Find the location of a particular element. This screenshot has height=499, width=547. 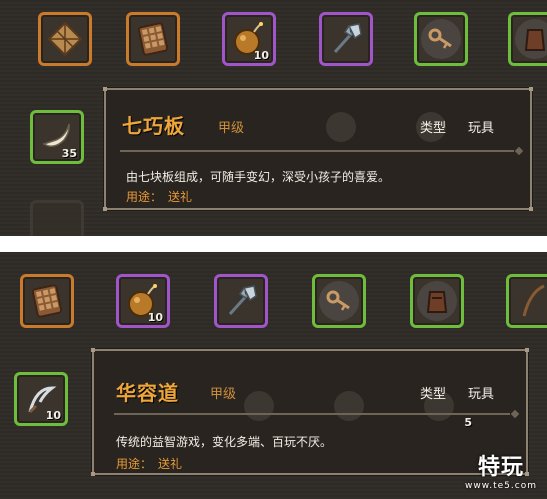

inventory-slot-sickle: 10 is located at coordinates (41, 399).